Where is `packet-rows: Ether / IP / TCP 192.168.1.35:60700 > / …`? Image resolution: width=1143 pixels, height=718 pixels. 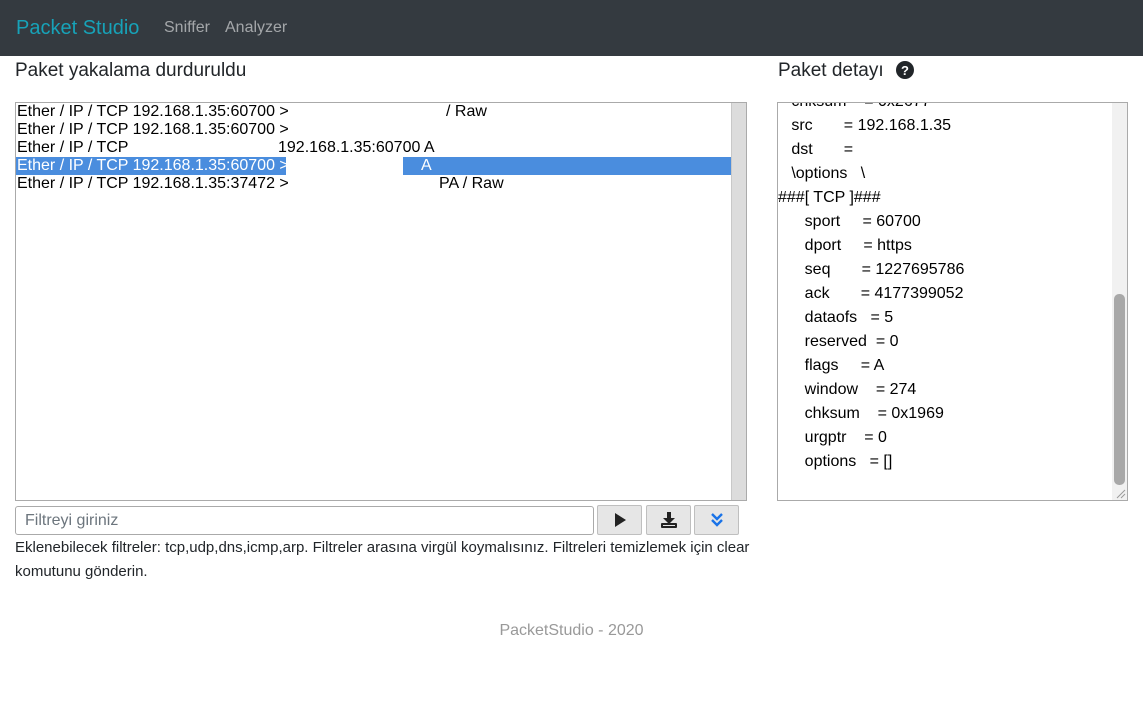 packet-rows: Ether / IP / TCP 192.168.1.35:60700 > / … is located at coordinates (373, 148).